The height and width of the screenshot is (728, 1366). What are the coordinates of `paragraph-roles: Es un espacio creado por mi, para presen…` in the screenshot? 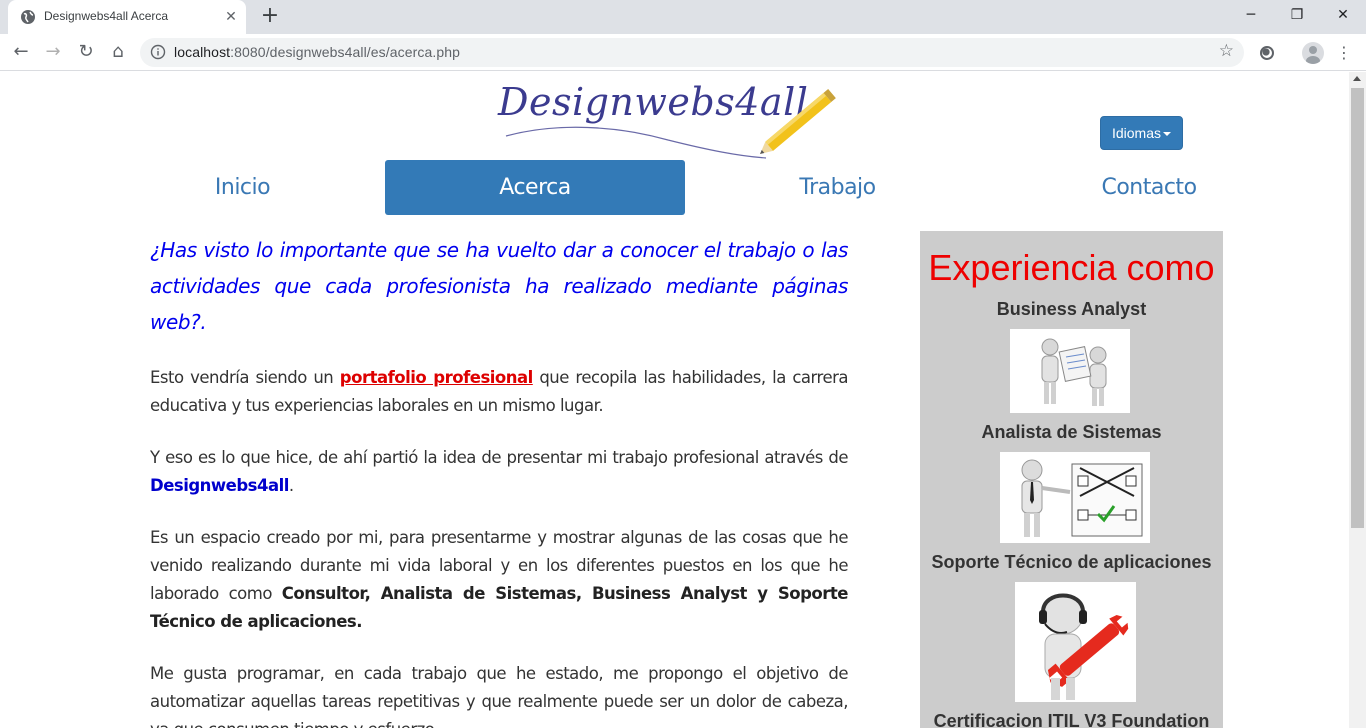 It's located at (499, 579).